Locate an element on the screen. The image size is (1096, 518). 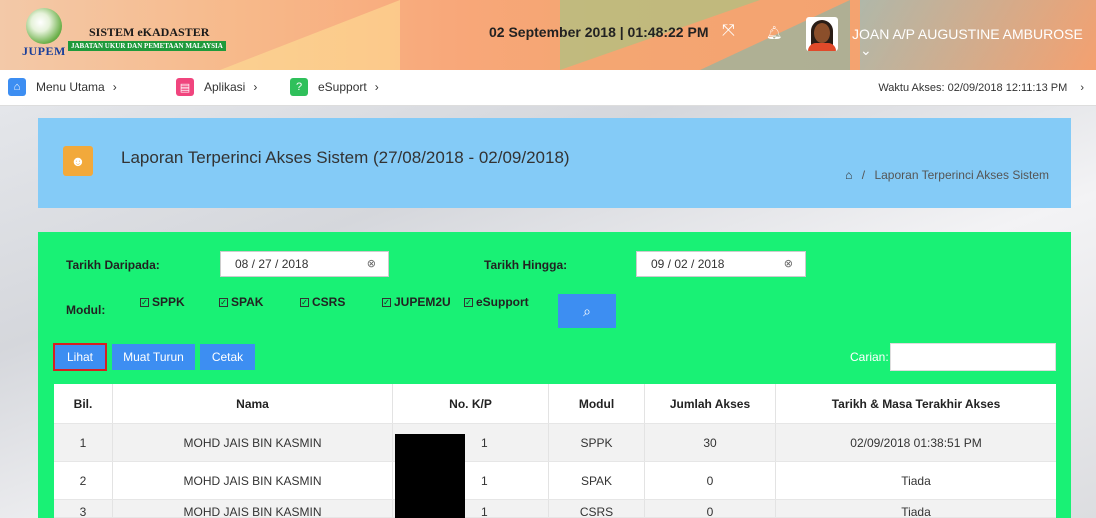
row-module: CSRS is located at coordinates (597, 508).